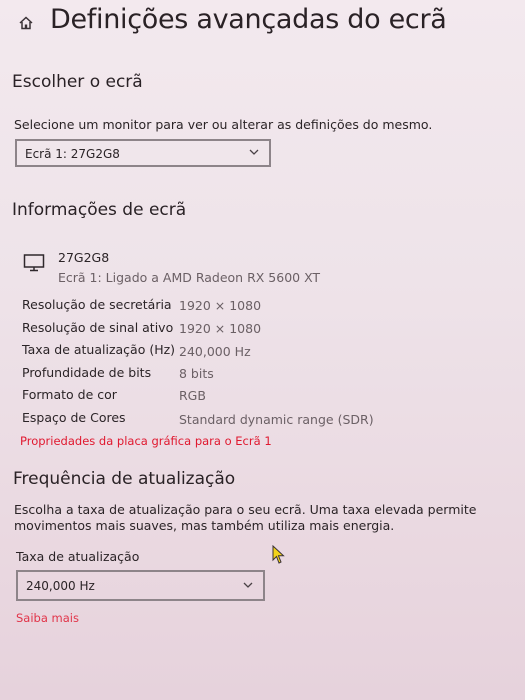 This screenshot has height=700, width=525. What do you see at coordinates (78, 556) in the screenshot?
I see `refresh-rate-label: Taxa de atualização` at bounding box center [78, 556].